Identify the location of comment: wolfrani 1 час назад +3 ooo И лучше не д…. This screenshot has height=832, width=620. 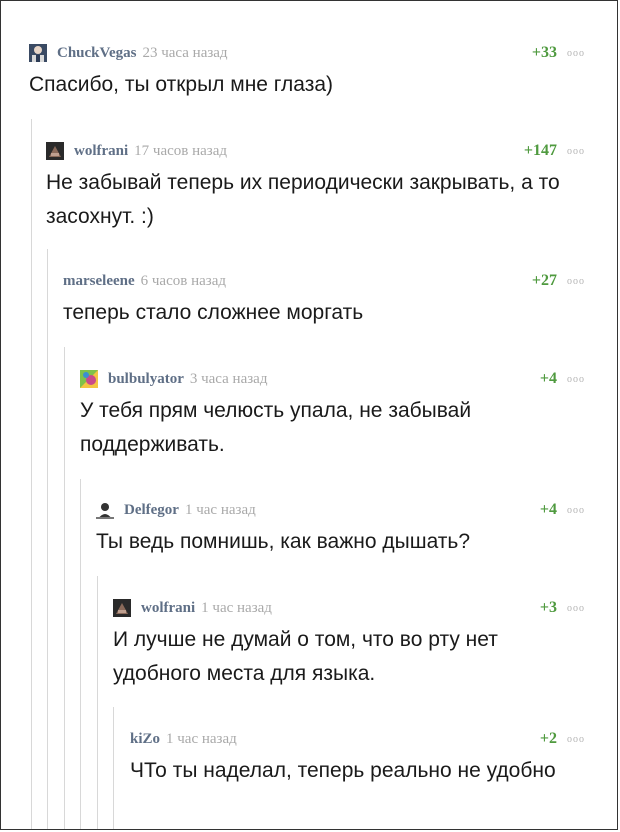
(350, 644).